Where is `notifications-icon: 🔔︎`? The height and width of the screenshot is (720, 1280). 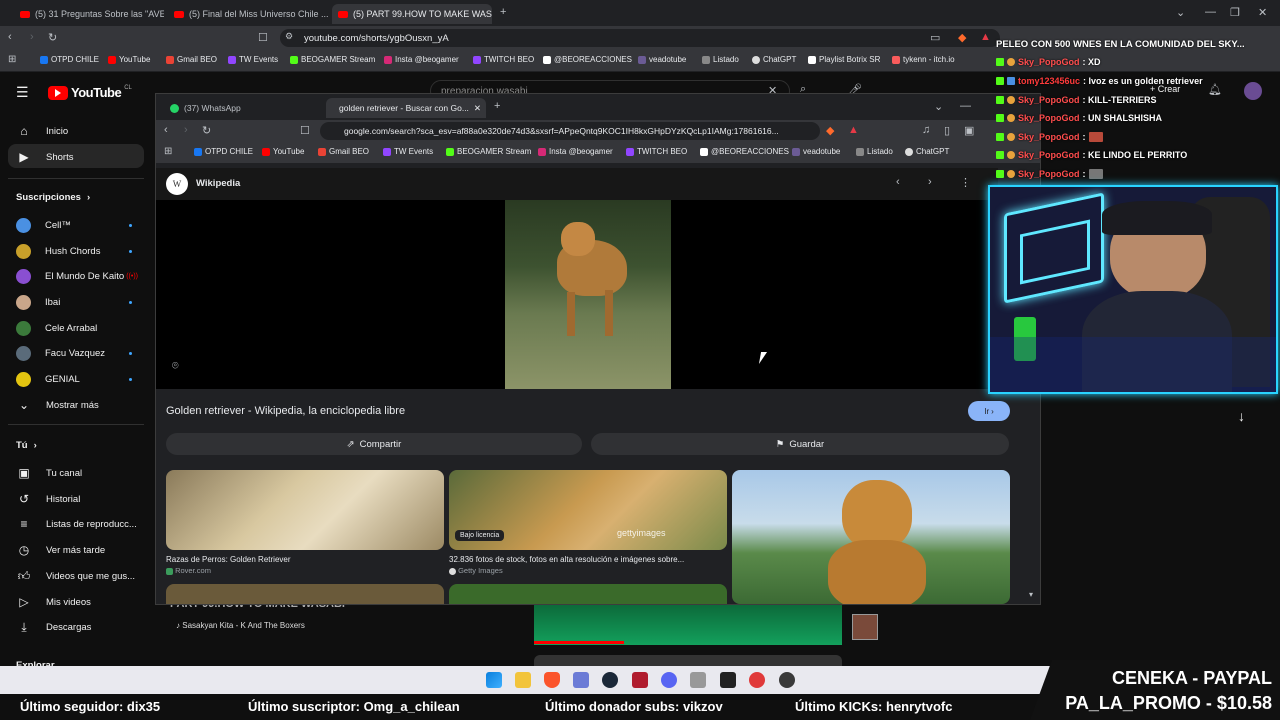 notifications-icon: 🔔︎ is located at coordinates (1215, 89).